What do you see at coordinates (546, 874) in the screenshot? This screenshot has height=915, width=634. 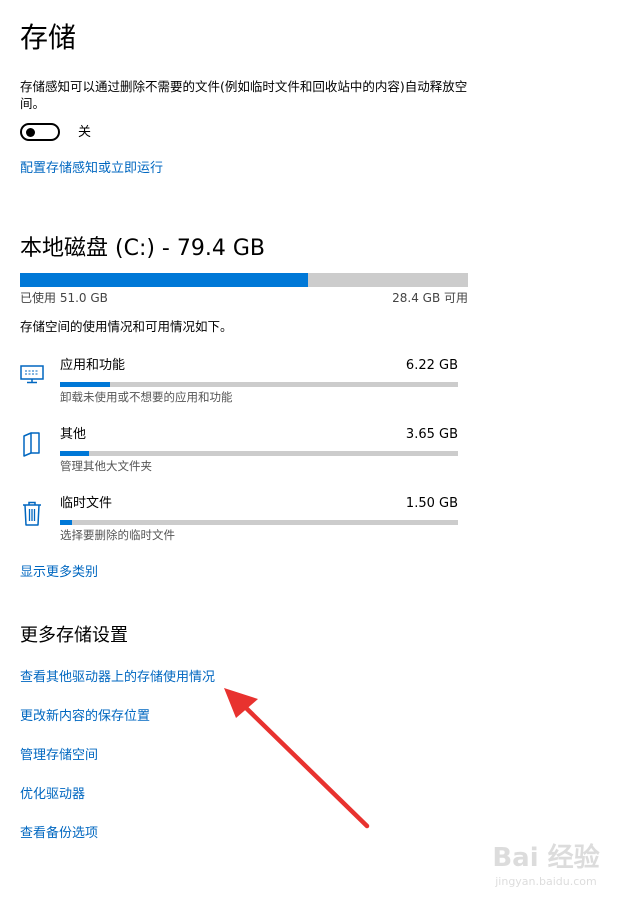 I see `baidu-watermark: Bai 经验 jingyan.baidu.com` at bounding box center [546, 874].